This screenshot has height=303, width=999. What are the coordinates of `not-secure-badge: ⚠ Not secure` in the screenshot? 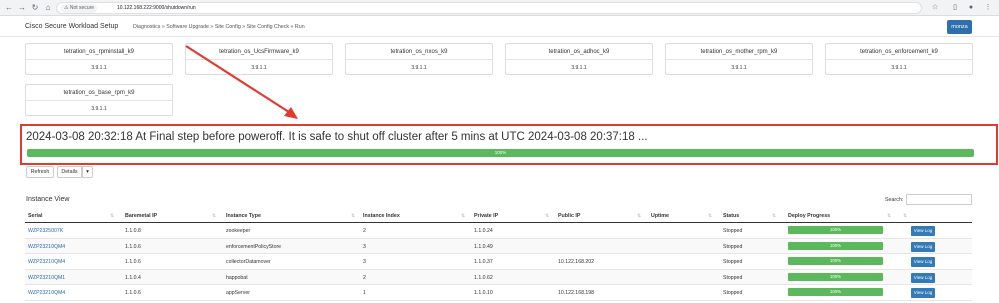 It's located at (79, 8).